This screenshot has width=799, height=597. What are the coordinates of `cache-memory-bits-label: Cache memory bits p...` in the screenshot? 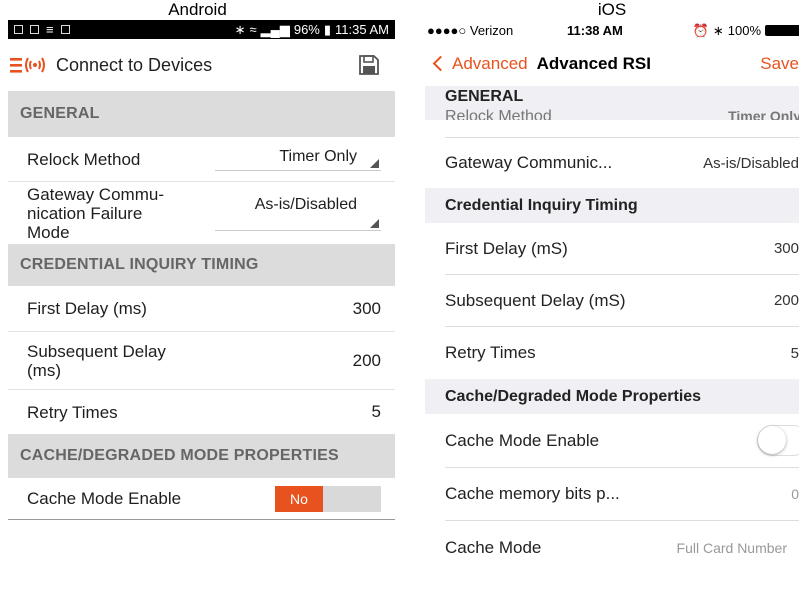 It's located at (532, 493).